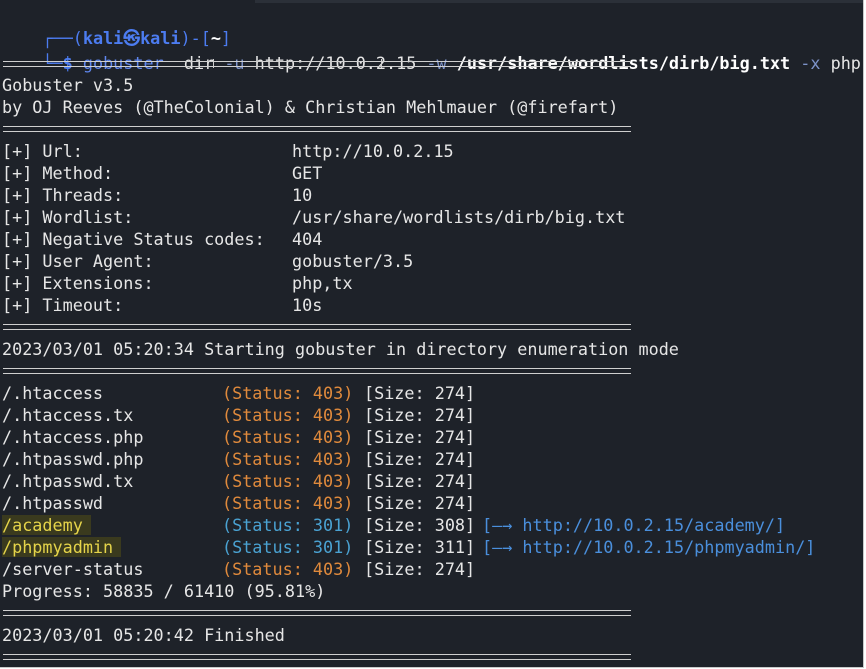 This screenshot has height=669, width=866. I want to click on config-row: [+] User Agent: gobuster/3.5, so click(207, 261).